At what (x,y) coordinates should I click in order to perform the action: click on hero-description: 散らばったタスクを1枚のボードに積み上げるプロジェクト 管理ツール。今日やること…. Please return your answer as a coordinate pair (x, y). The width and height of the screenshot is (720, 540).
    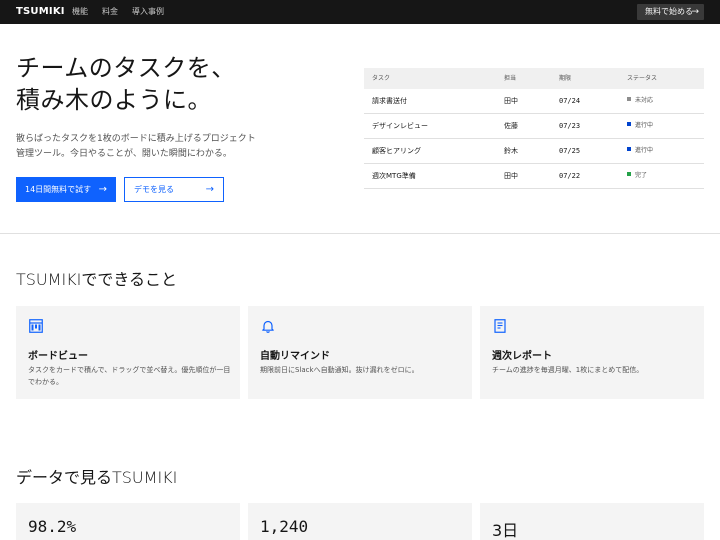
    Looking at the image, I should click on (141, 147).